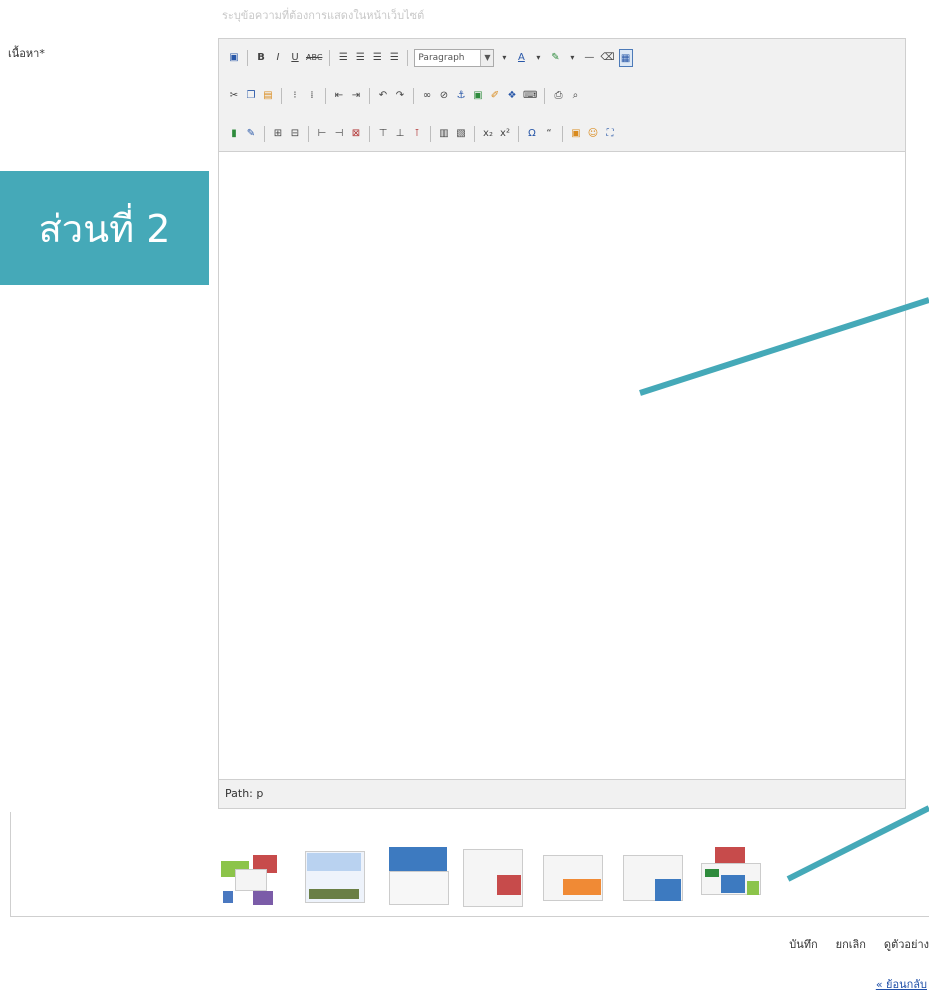  I want to click on preview-button: ดูตัวอย่าง, so click(906, 944).